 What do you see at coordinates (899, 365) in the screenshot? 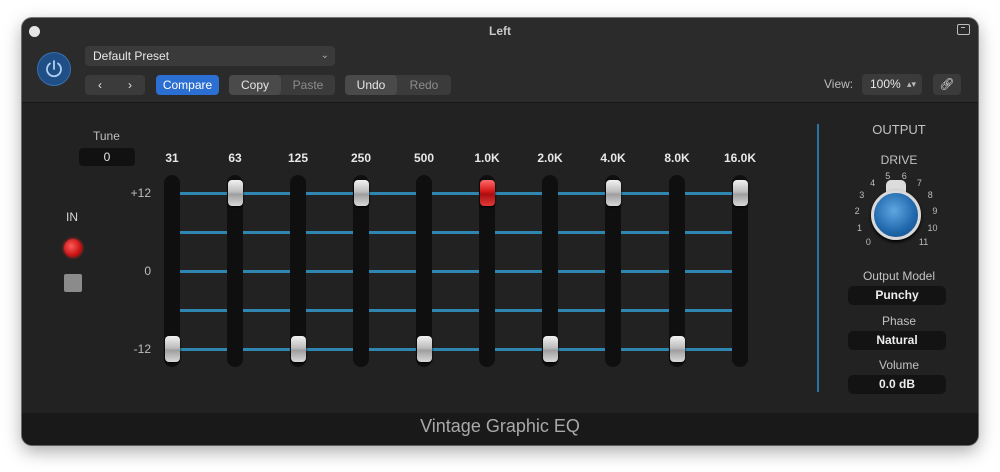
I see `volume-label: Volume` at bounding box center [899, 365].